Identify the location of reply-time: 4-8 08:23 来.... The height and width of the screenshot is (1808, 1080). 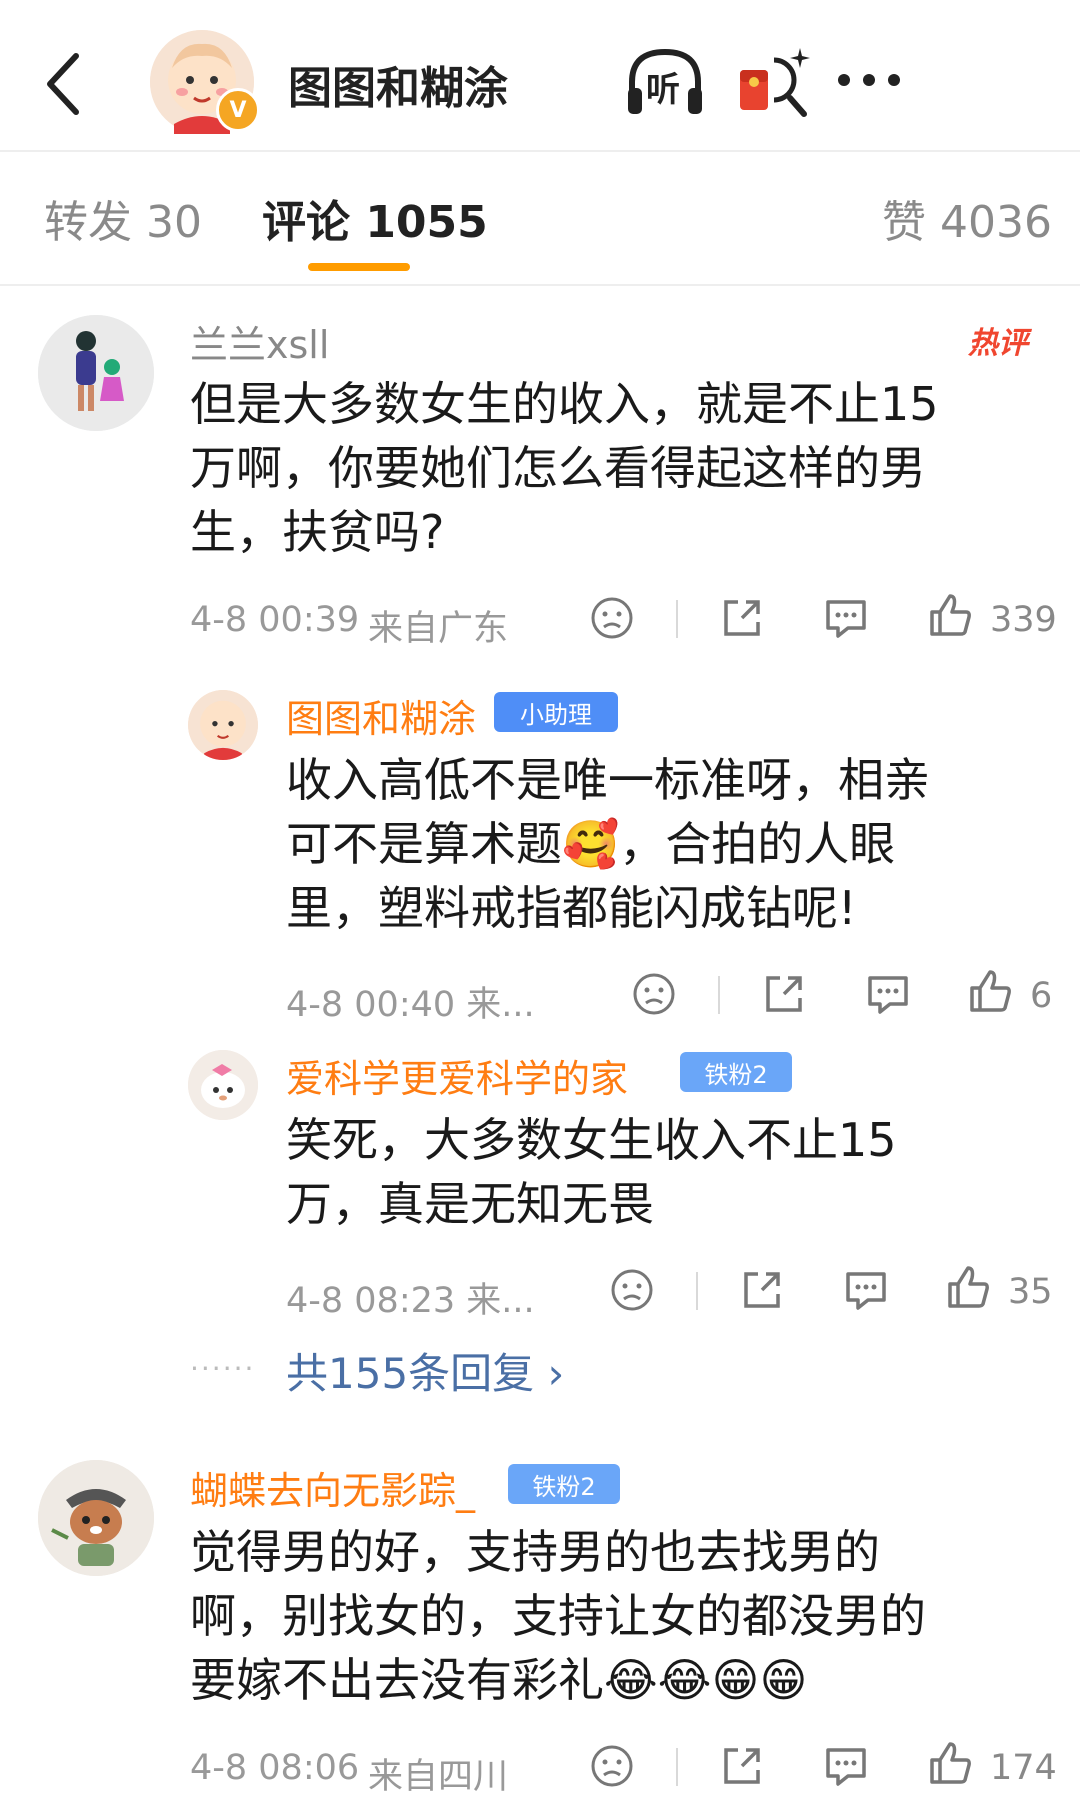
(410, 1301).